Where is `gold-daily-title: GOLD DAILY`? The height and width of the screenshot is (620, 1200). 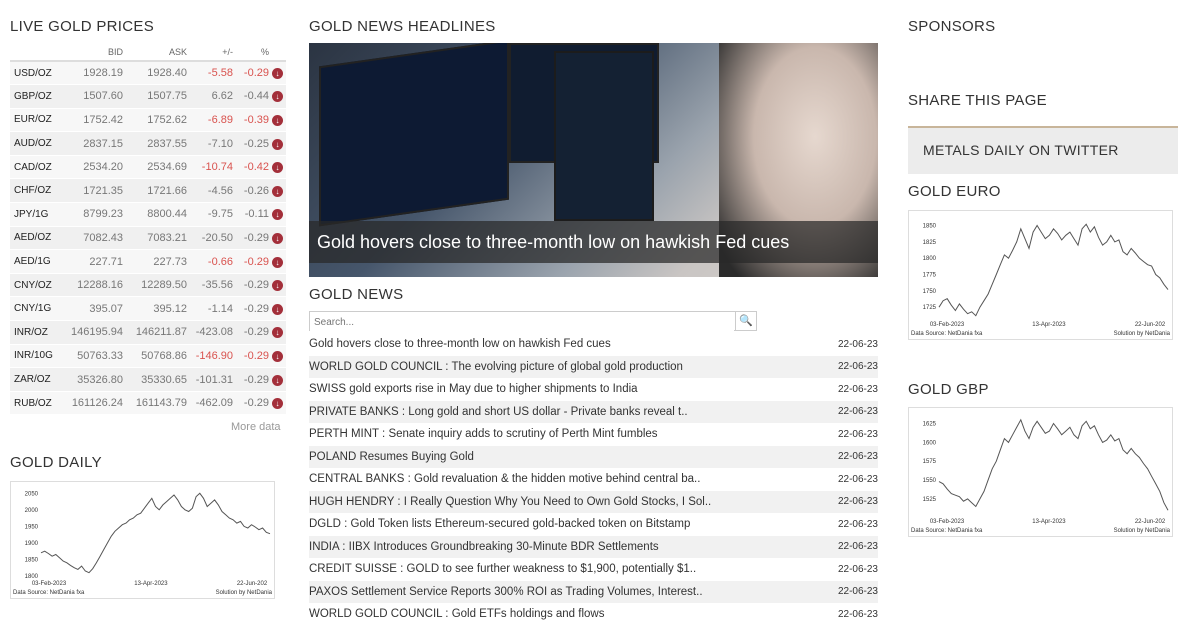
gold-daily-title: GOLD DAILY is located at coordinates (56, 462).